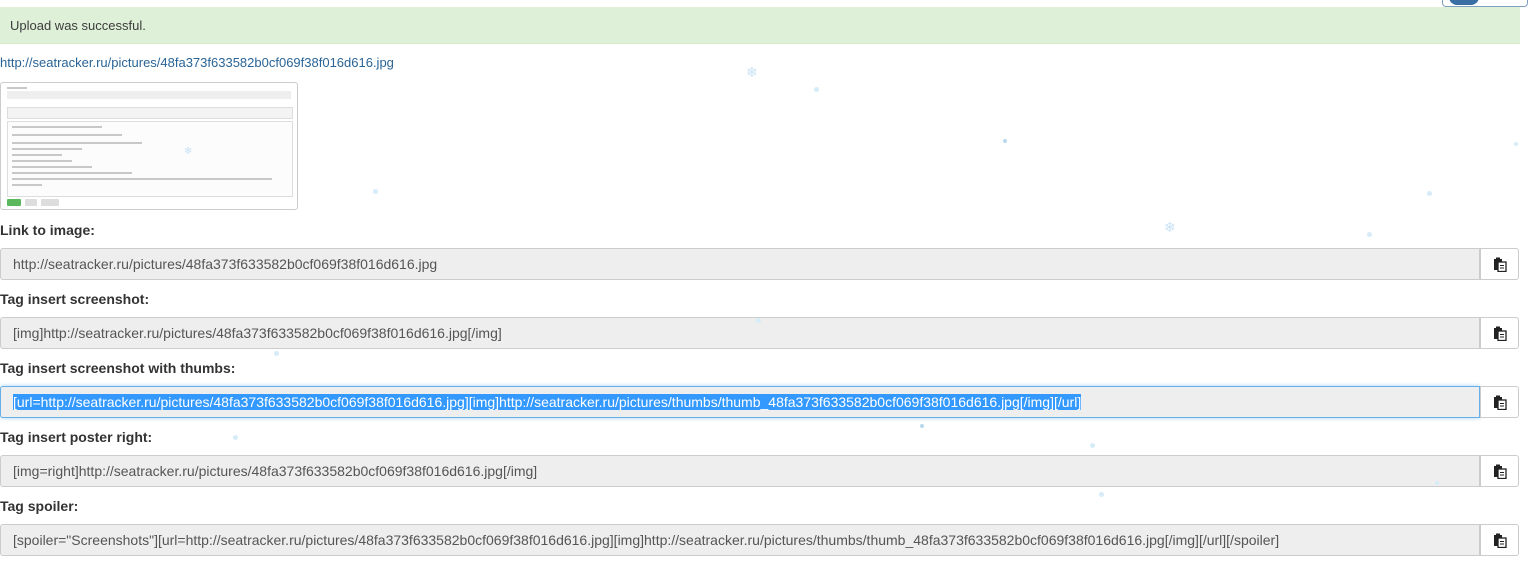  I want to click on copy-screenshot-tag-button, so click(1499, 333).